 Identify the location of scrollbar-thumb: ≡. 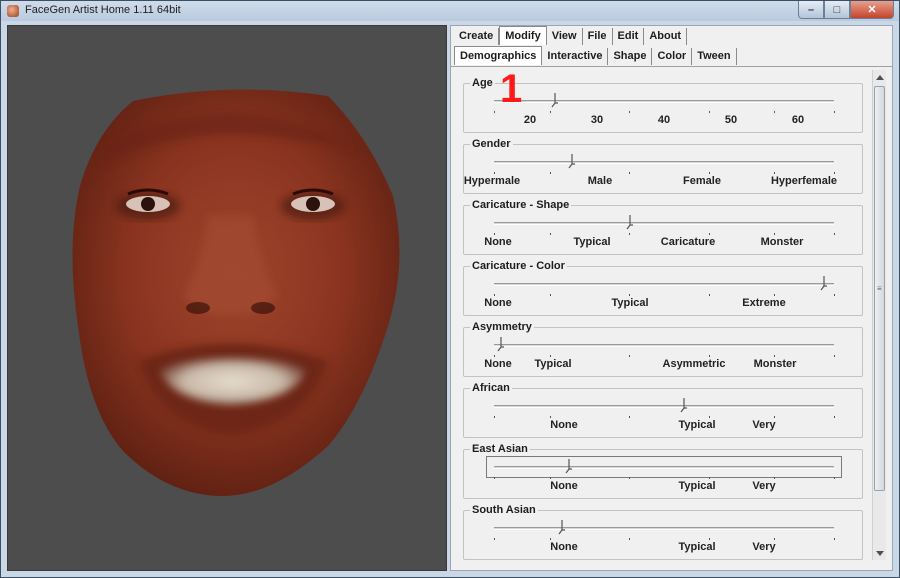
(879, 288).